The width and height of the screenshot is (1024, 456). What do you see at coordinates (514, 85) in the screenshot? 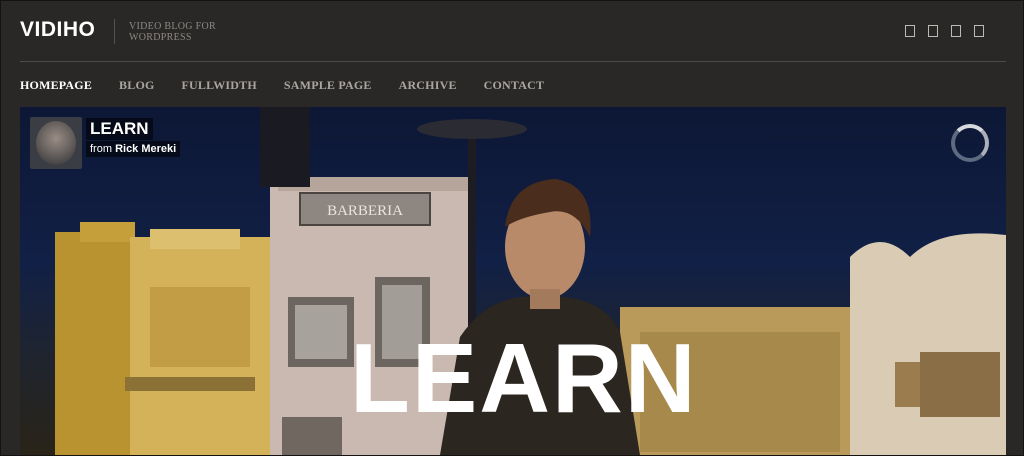
I see `nav-item-contact: CONTACT` at bounding box center [514, 85].